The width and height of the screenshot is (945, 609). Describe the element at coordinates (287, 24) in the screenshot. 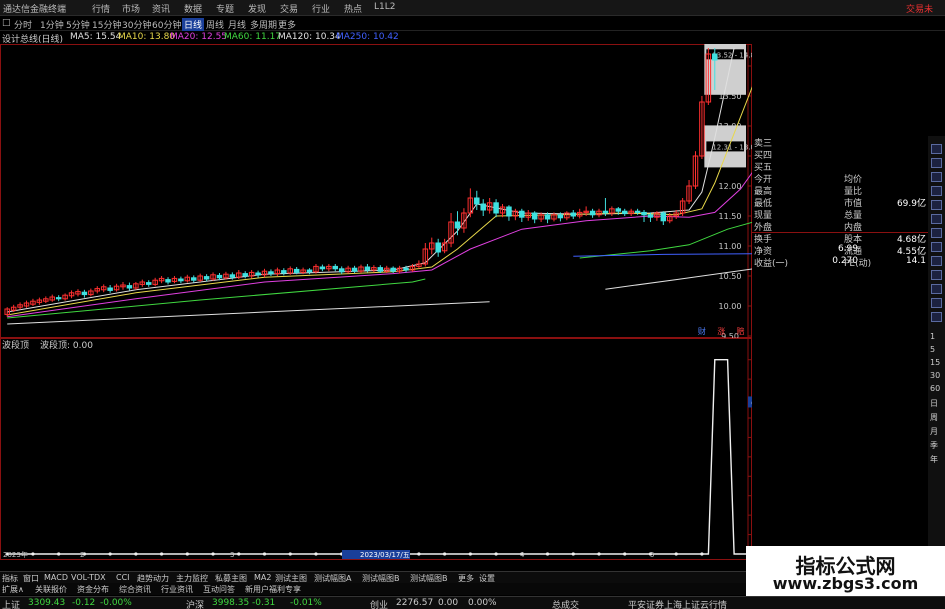

I see `period-more: 更多` at that location.